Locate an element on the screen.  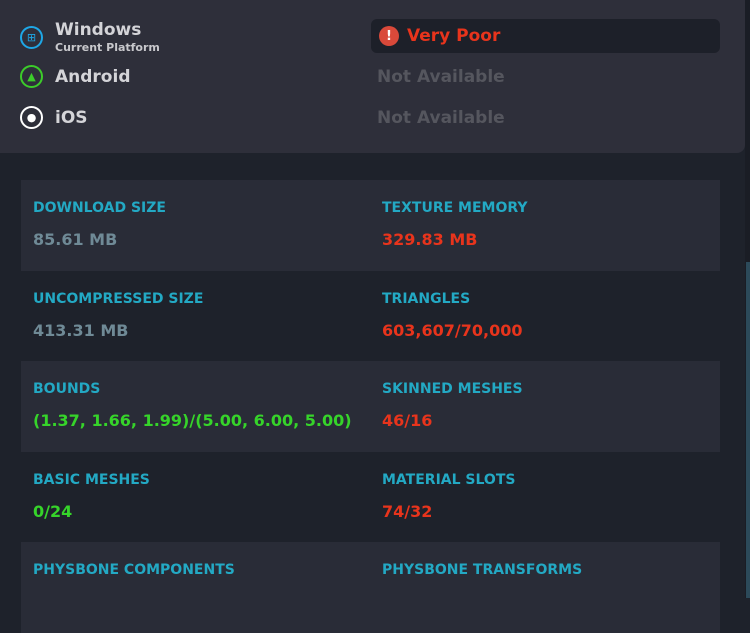
stat-label: UNCOMPRESSED SIZE is located at coordinates (118, 298).